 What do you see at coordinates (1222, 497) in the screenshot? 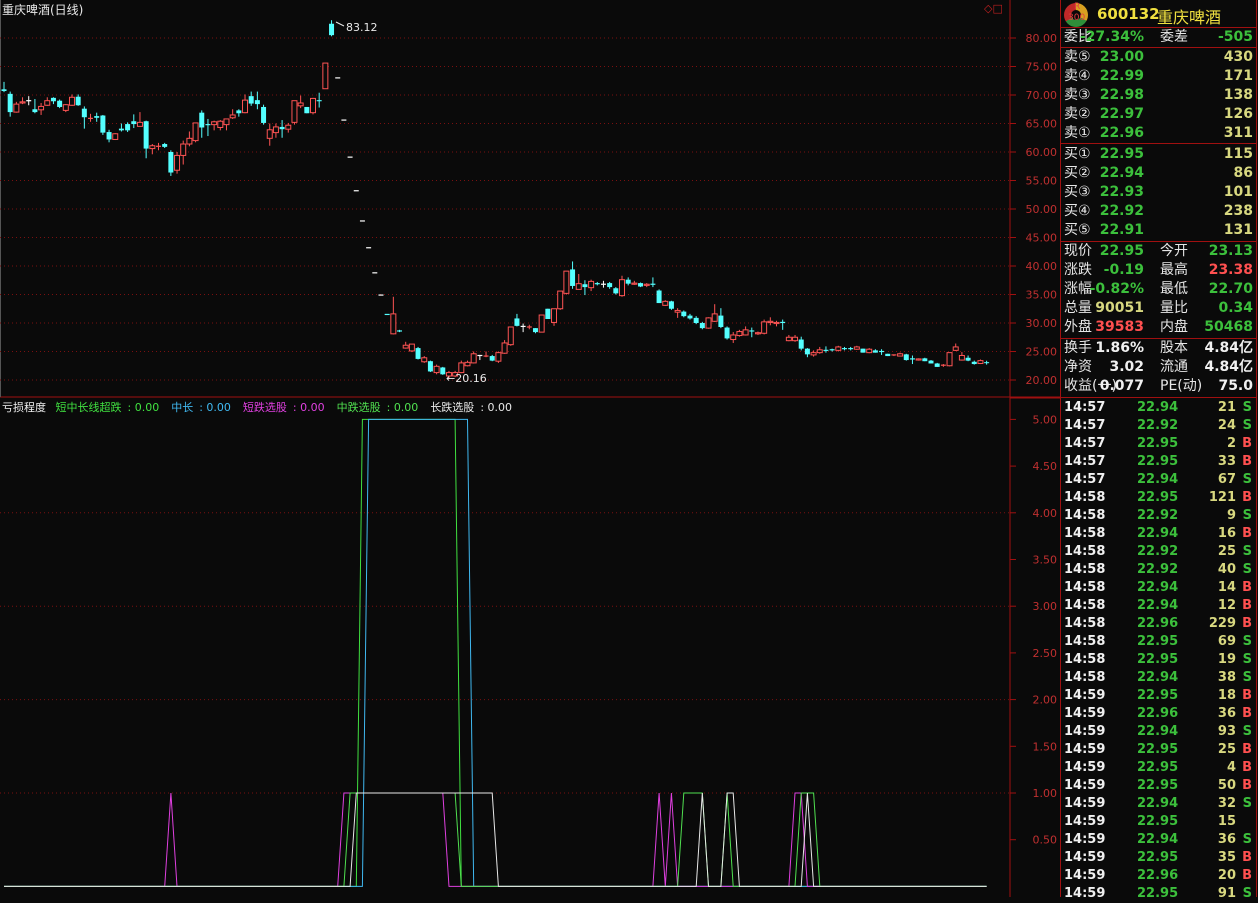
I see `tick-volume: 121` at bounding box center [1222, 497].